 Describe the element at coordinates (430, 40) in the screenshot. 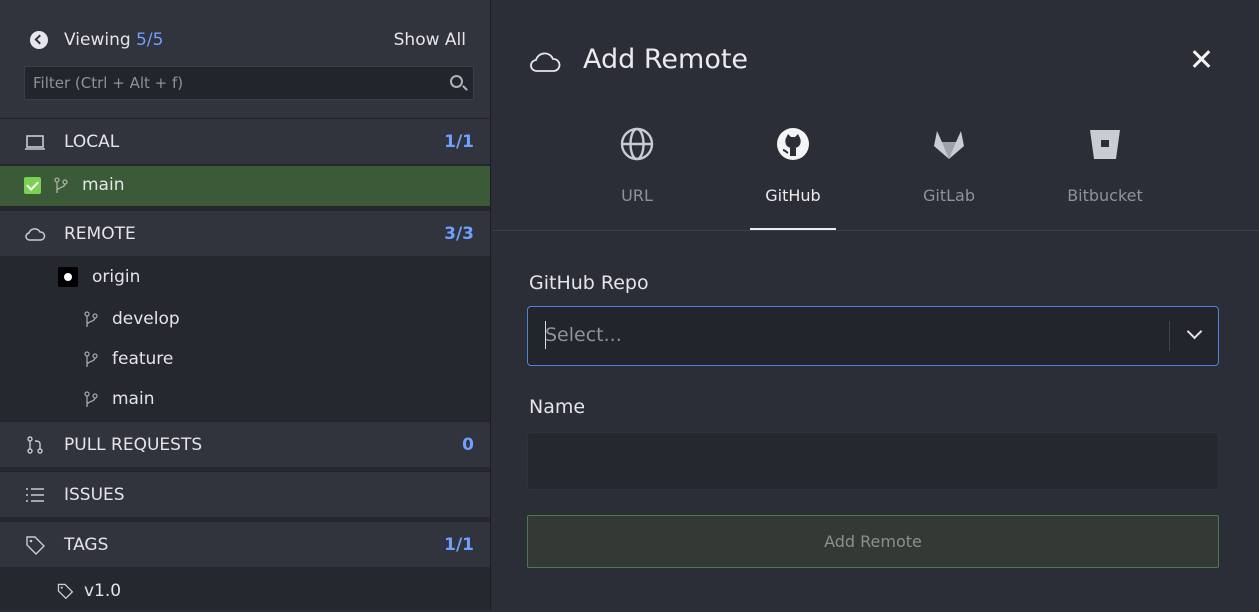

I see `show-all-button: Show All` at that location.